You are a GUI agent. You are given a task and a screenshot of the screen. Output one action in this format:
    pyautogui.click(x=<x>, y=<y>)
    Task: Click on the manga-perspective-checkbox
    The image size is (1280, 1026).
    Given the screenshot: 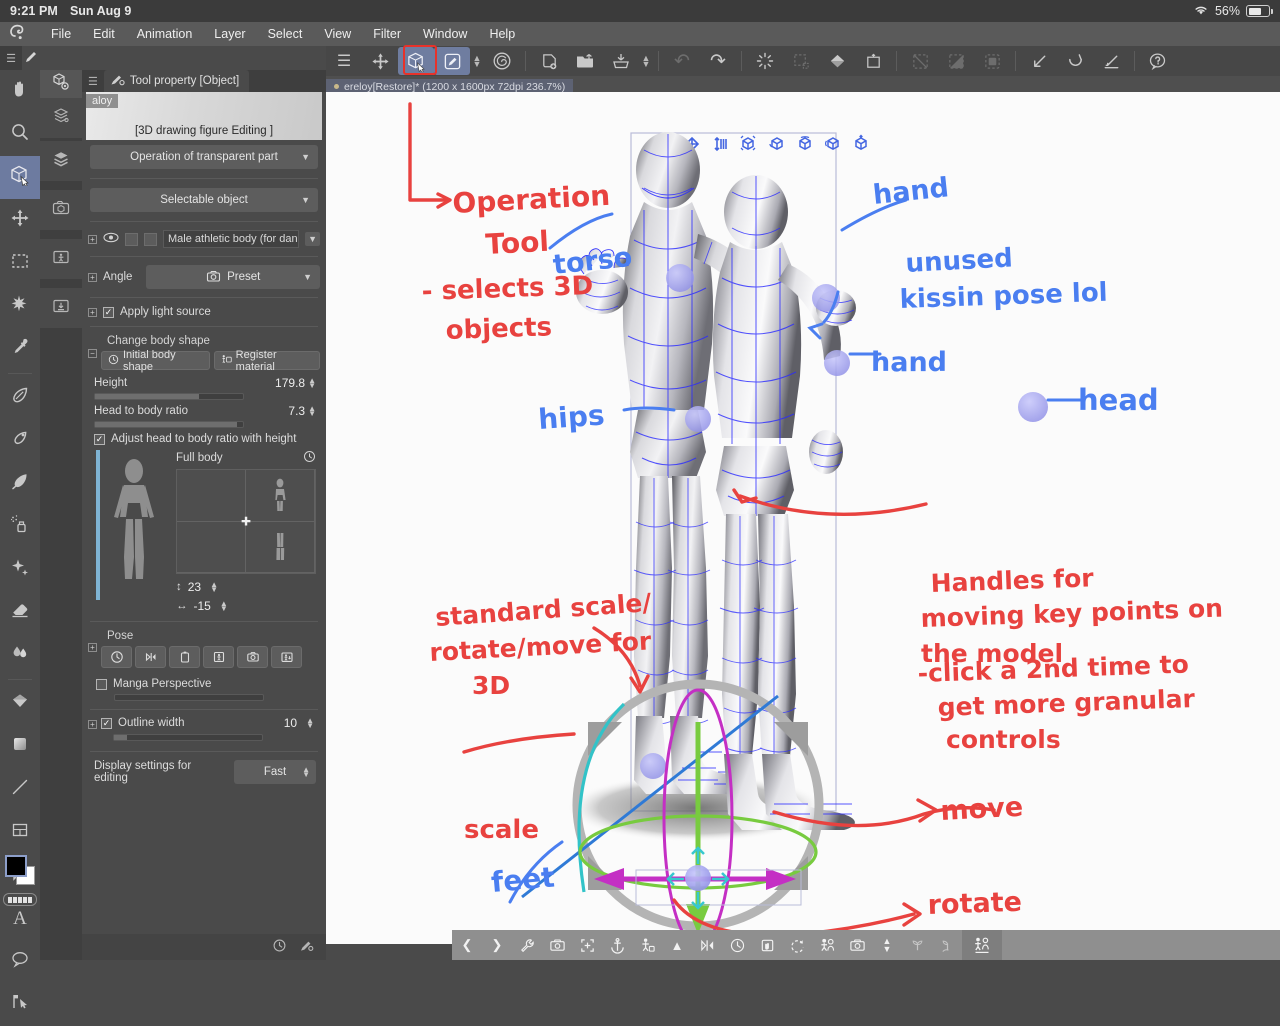 What is the action you would take?
    pyautogui.click(x=101, y=684)
    